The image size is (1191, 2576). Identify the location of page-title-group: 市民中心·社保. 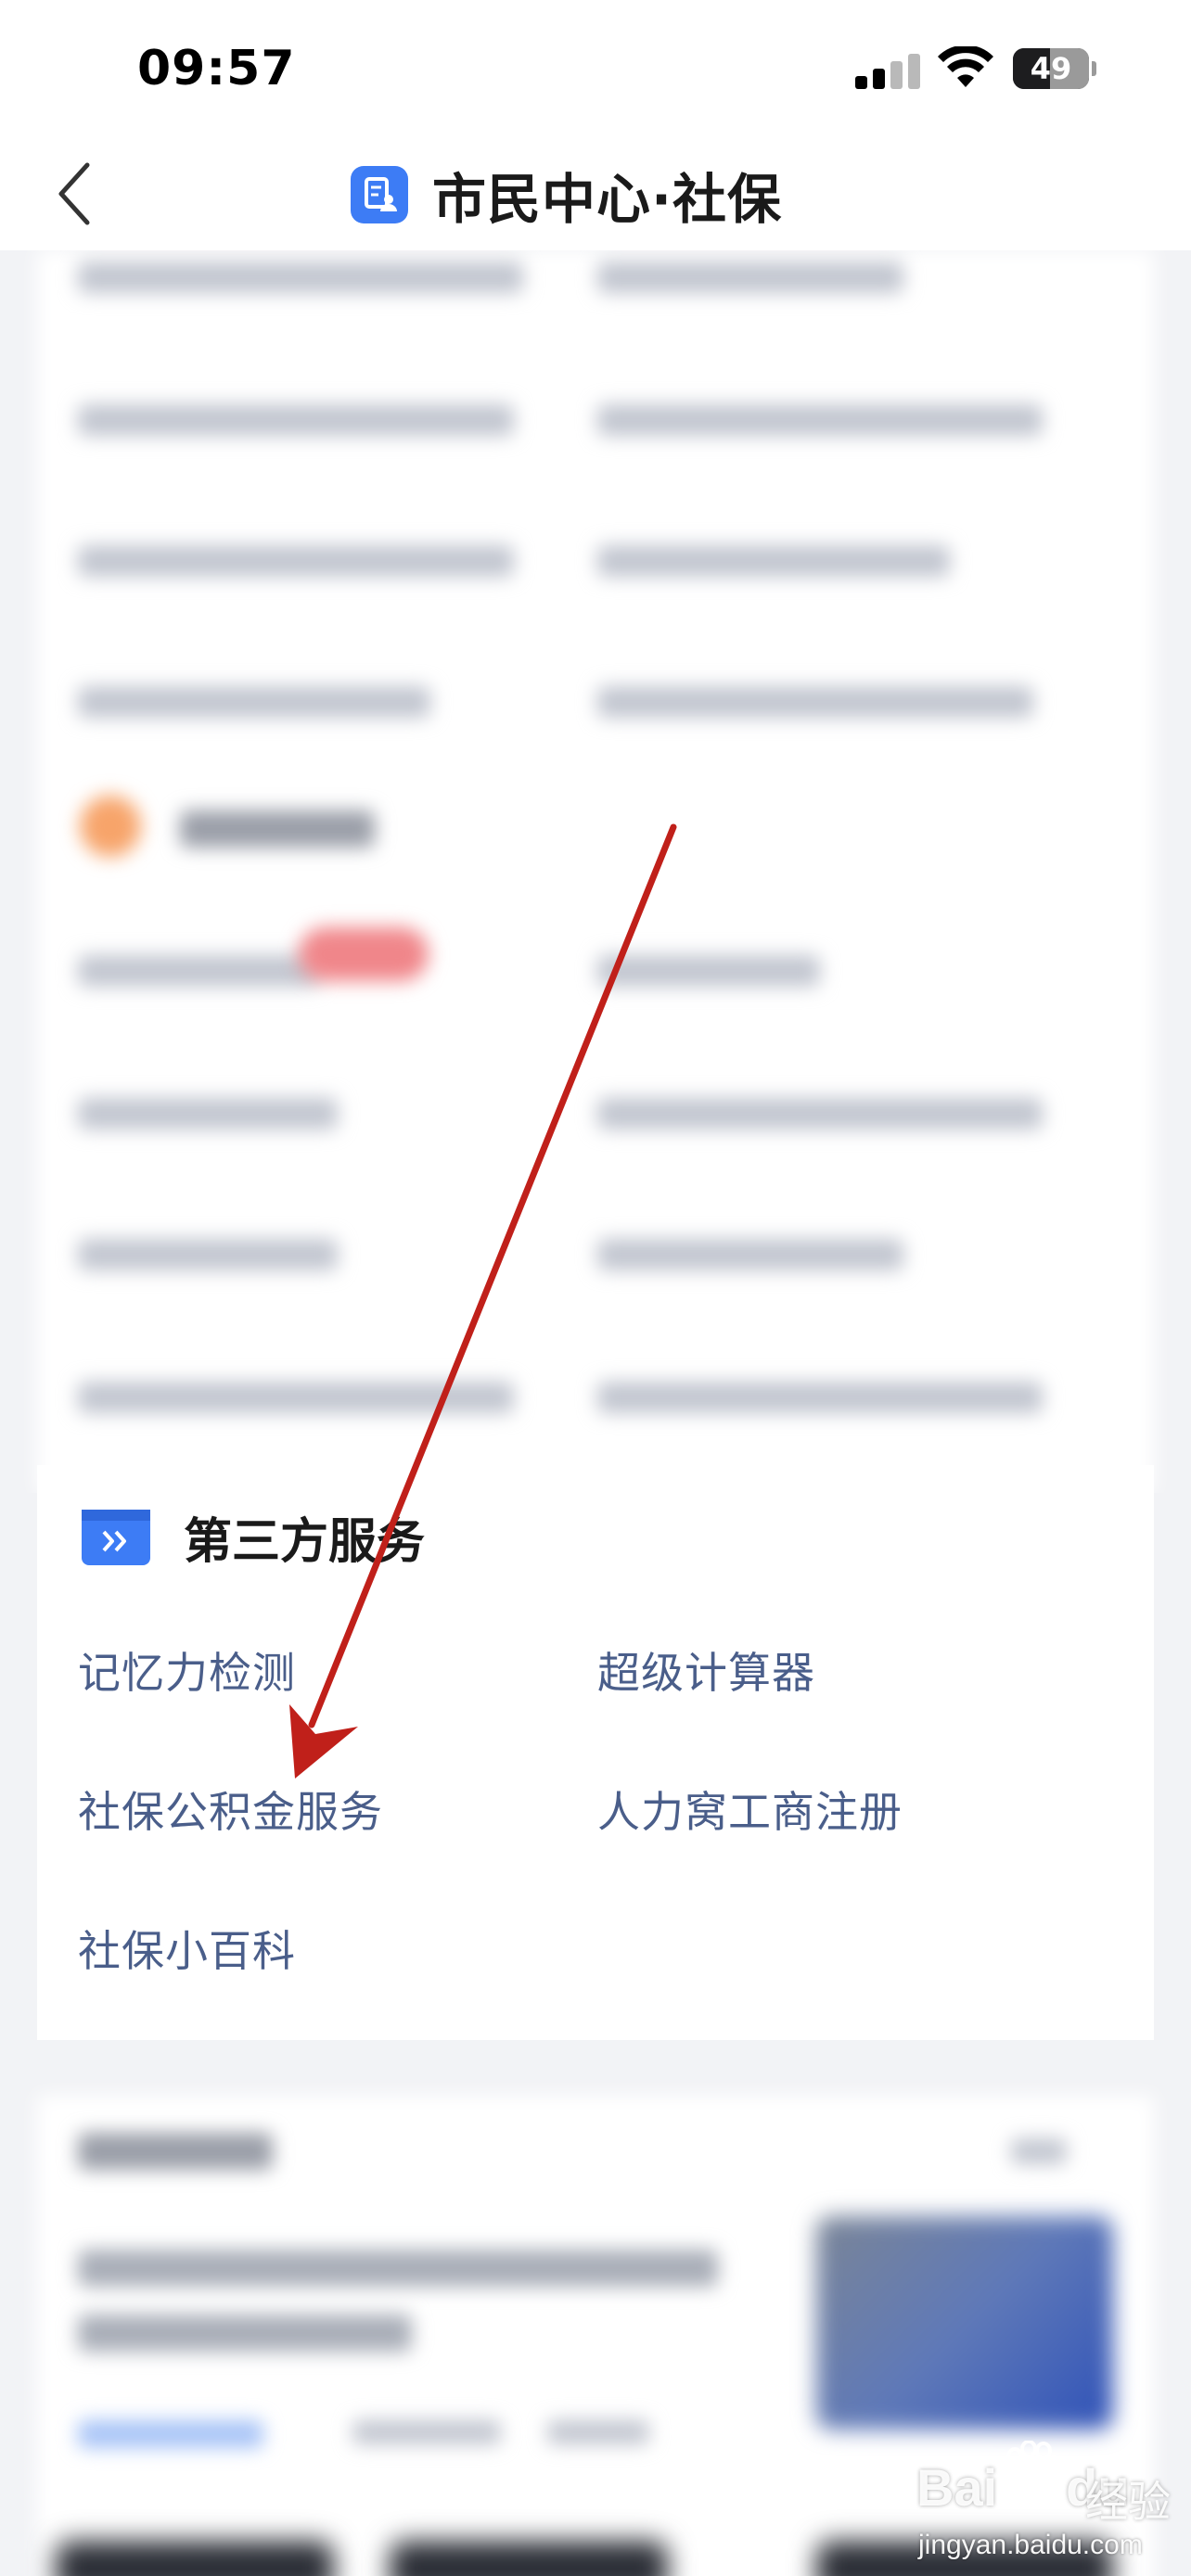
(566, 195).